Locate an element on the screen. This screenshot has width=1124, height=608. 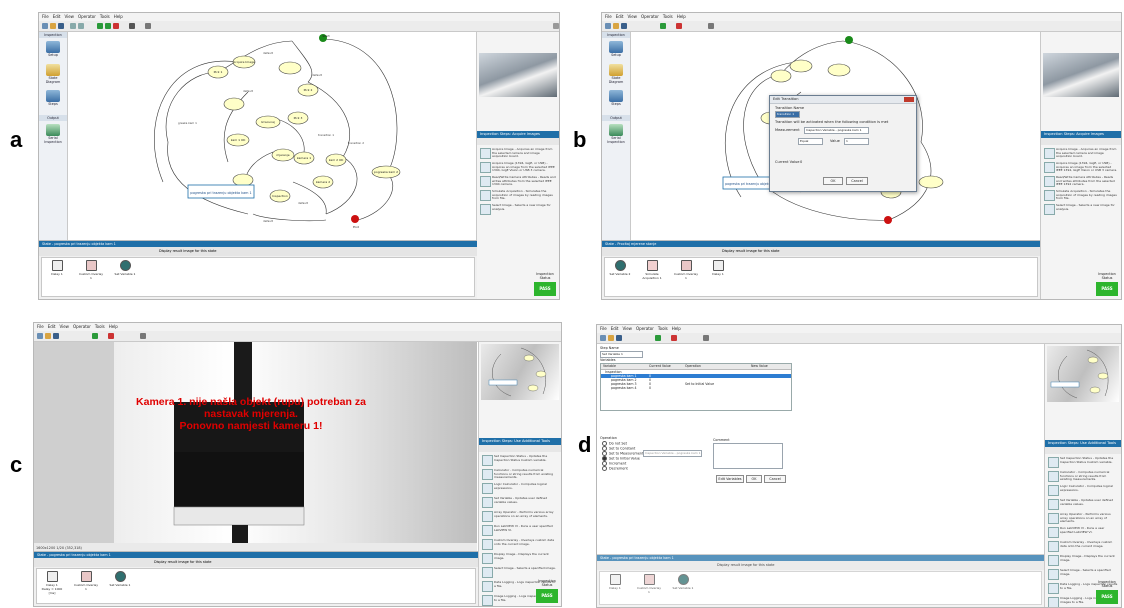
operation-decrement: Decrement is located at coordinates (615, 468).